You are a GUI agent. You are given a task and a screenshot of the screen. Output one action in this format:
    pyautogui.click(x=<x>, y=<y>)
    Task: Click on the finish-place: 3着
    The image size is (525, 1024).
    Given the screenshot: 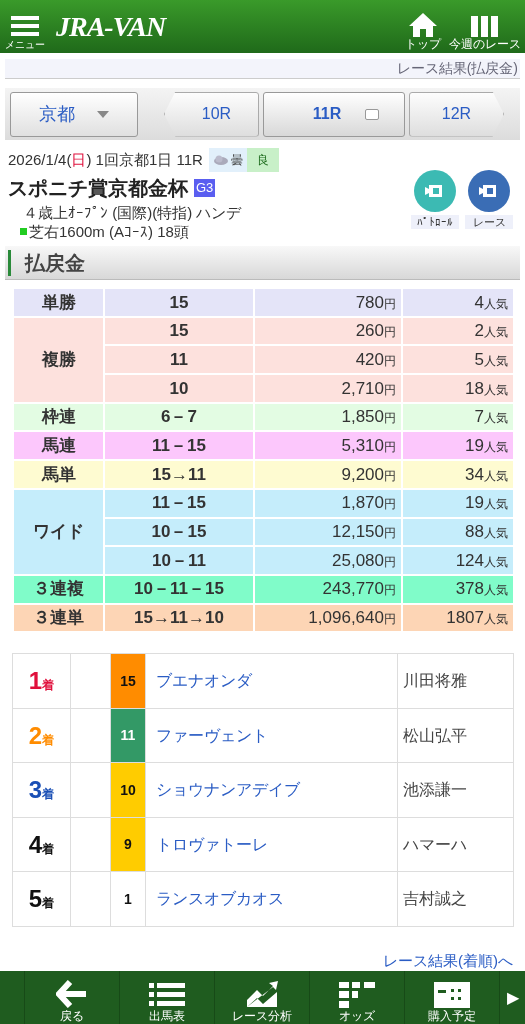 What is the action you would take?
    pyautogui.click(x=41, y=790)
    